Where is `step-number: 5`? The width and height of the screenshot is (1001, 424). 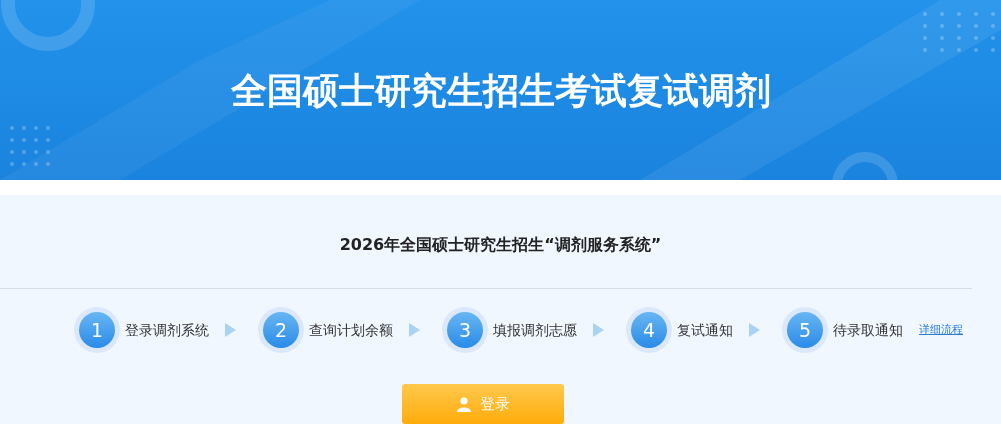
step-number: 5 is located at coordinates (805, 330).